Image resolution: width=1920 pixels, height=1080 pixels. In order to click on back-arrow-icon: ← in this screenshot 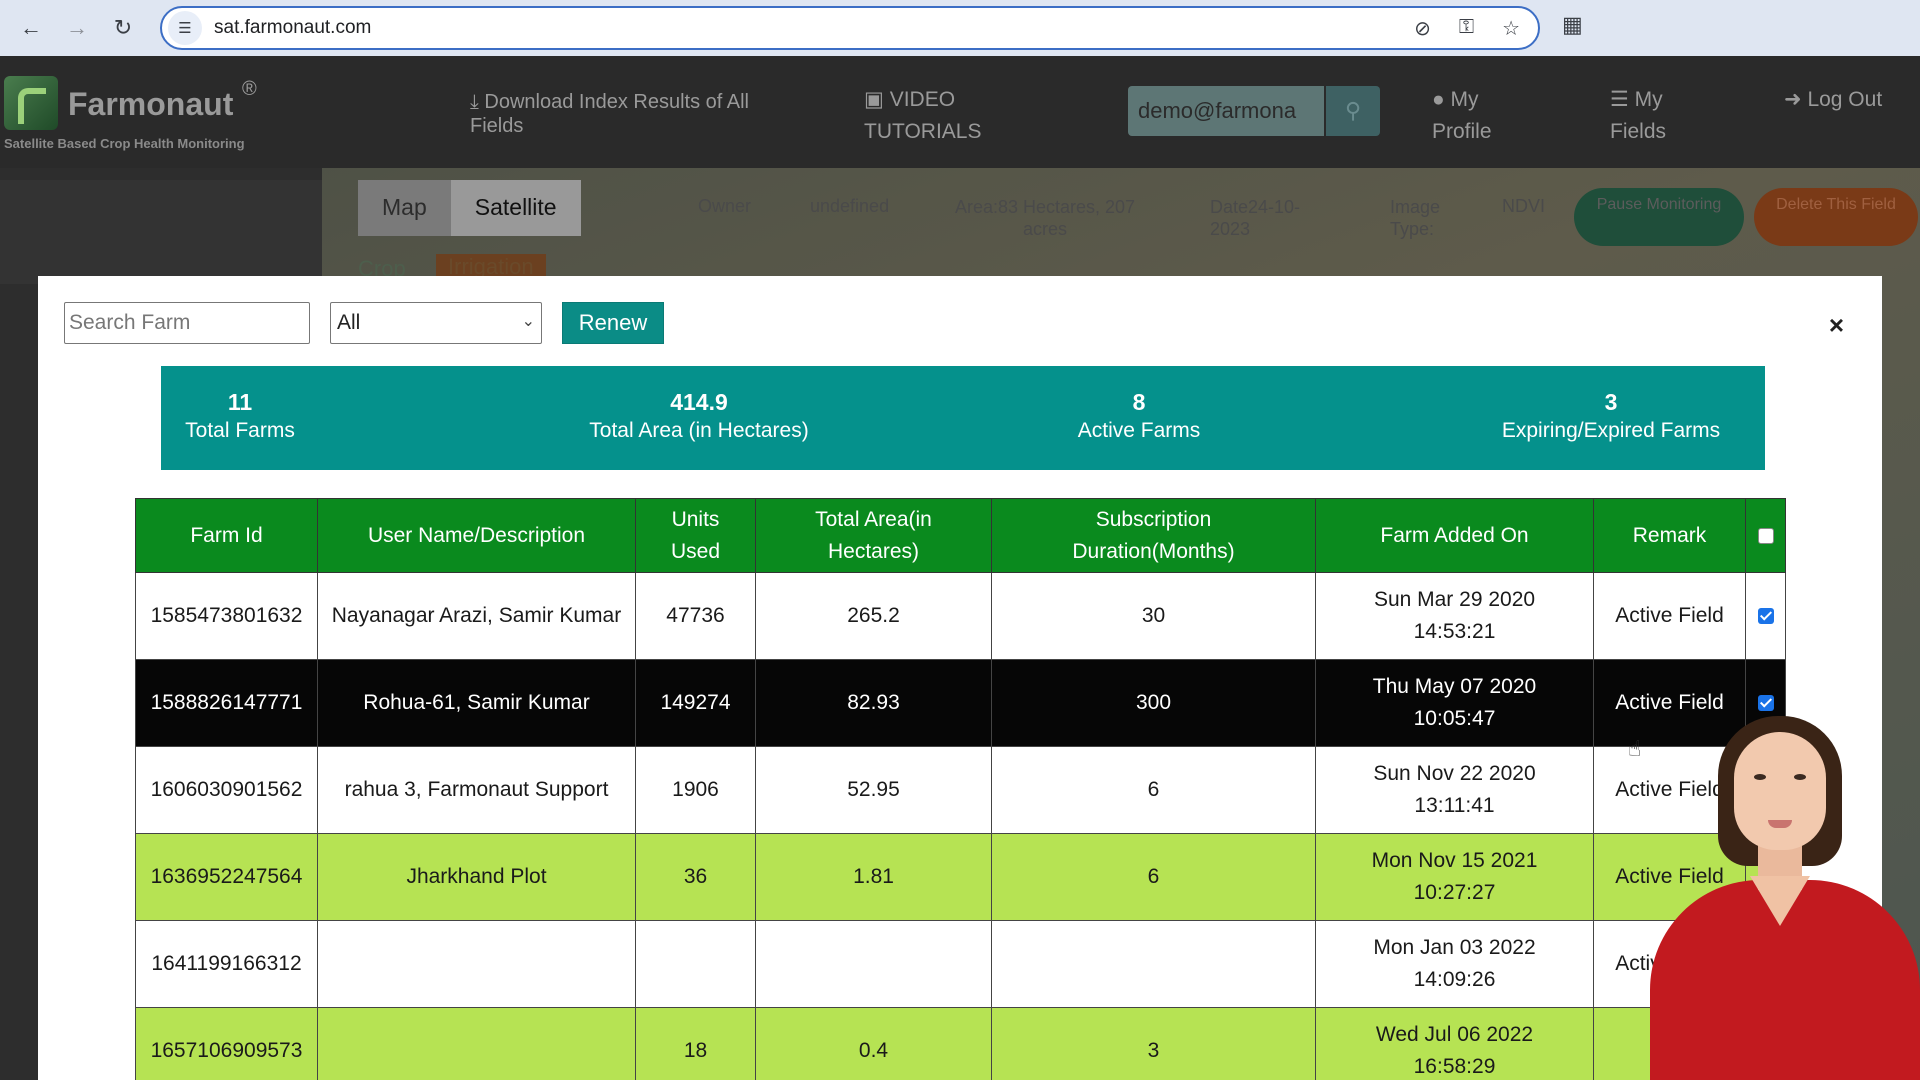, I will do `click(31, 28)`.